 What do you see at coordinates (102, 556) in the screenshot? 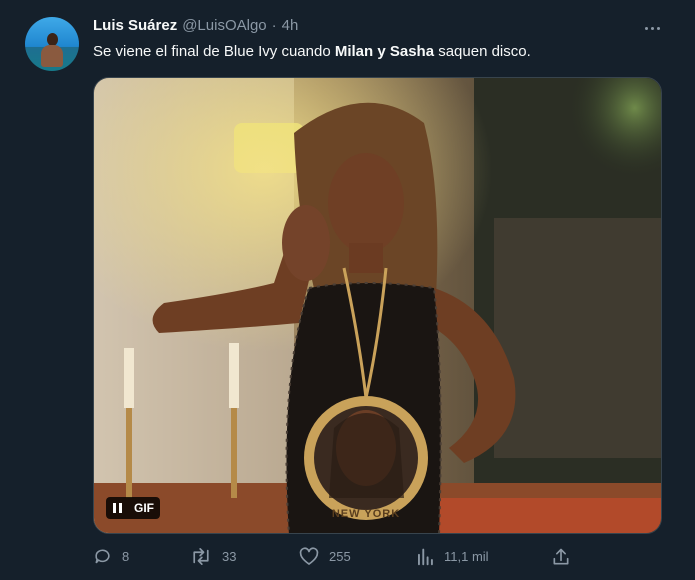
I see `reply-icon` at bounding box center [102, 556].